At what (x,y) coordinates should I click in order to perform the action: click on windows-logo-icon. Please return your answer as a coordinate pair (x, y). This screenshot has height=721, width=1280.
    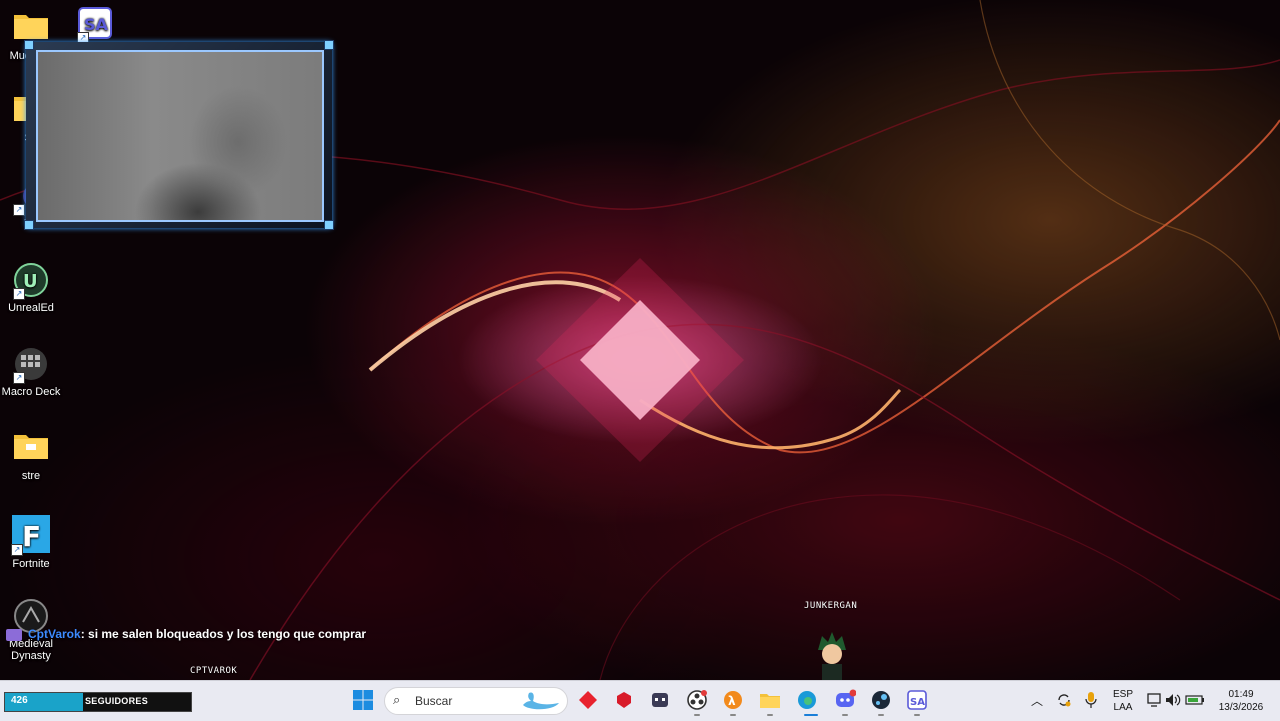
    Looking at the image, I should click on (363, 700).